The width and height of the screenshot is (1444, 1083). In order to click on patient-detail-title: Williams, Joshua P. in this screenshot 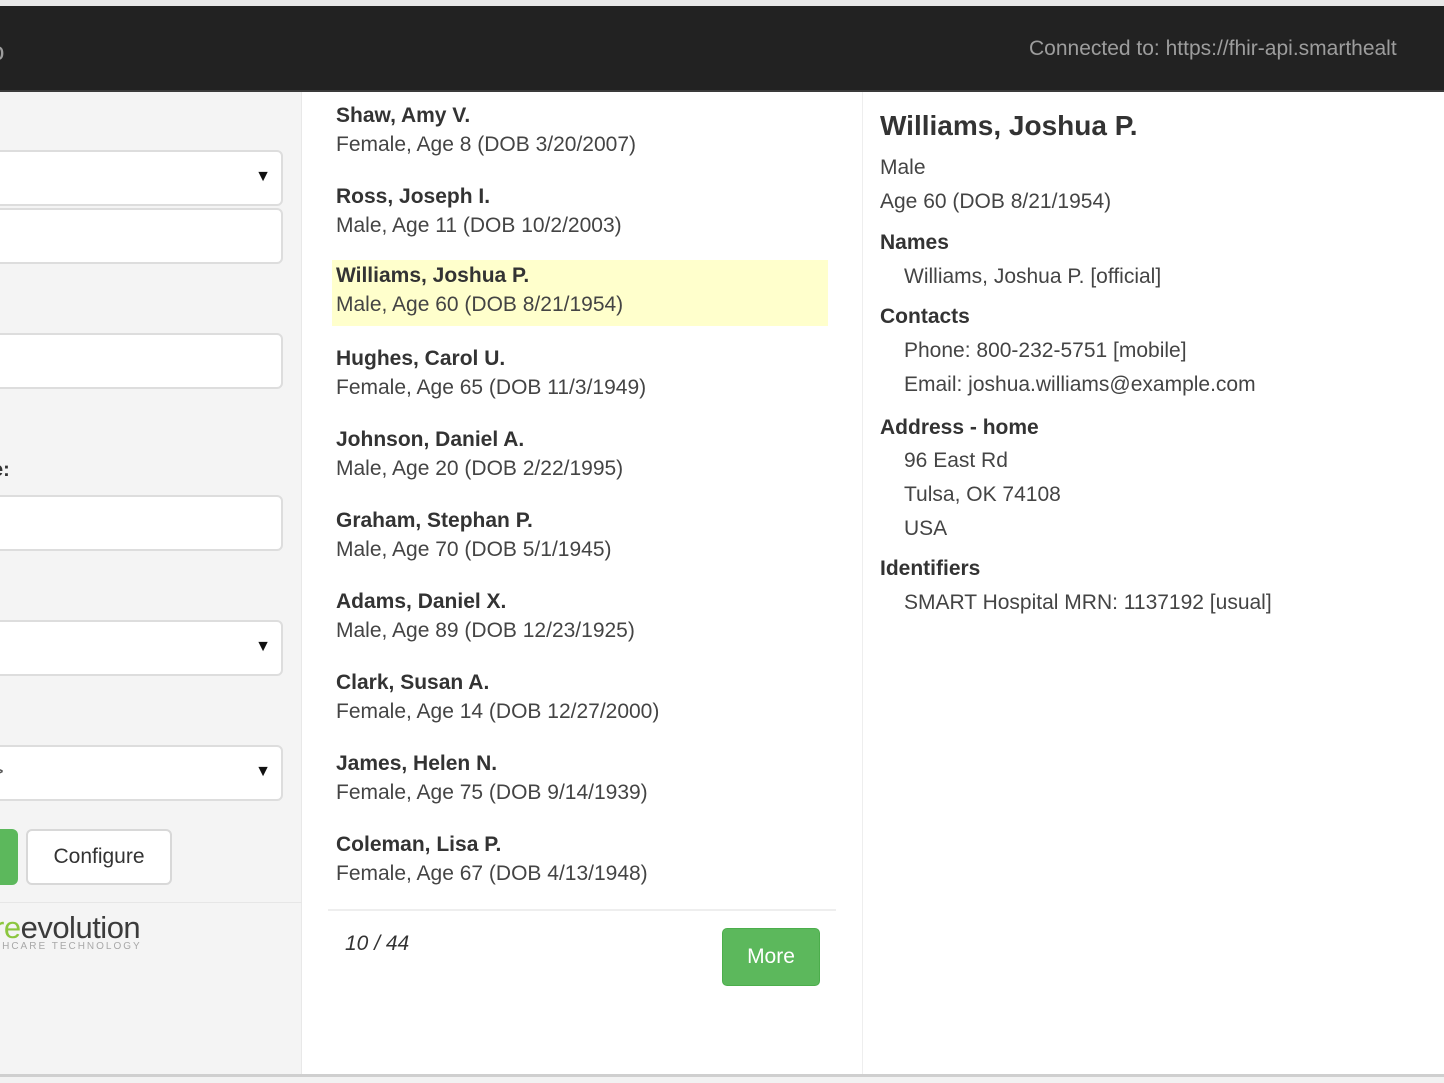, I will do `click(1009, 125)`.